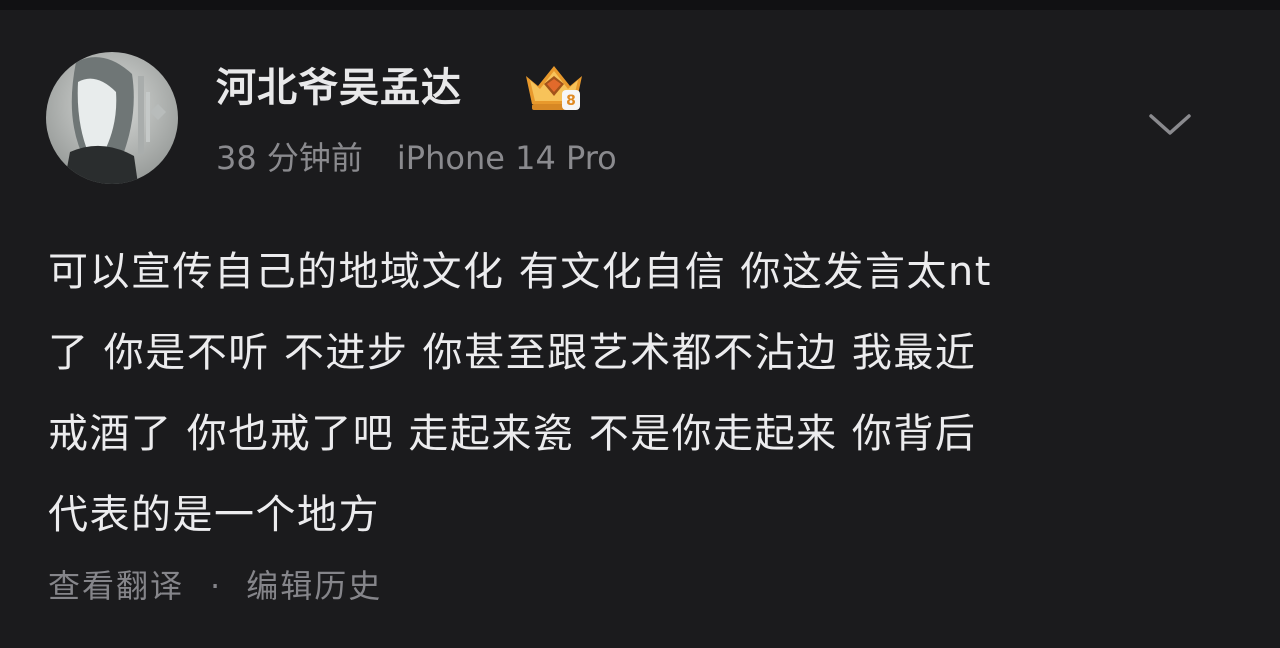  What do you see at coordinates (554, 88) in the screenshot?
I see `vip-crown-badge-icon: 8` at bounding box center [554, 88].